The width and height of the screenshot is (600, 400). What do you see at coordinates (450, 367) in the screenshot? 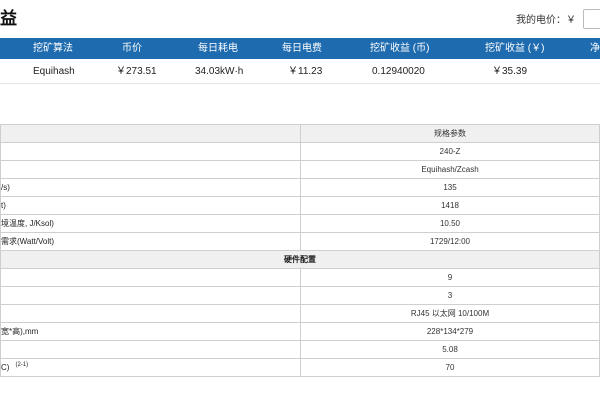
I see `hw-value: 70` at bounding box center [450, 367].